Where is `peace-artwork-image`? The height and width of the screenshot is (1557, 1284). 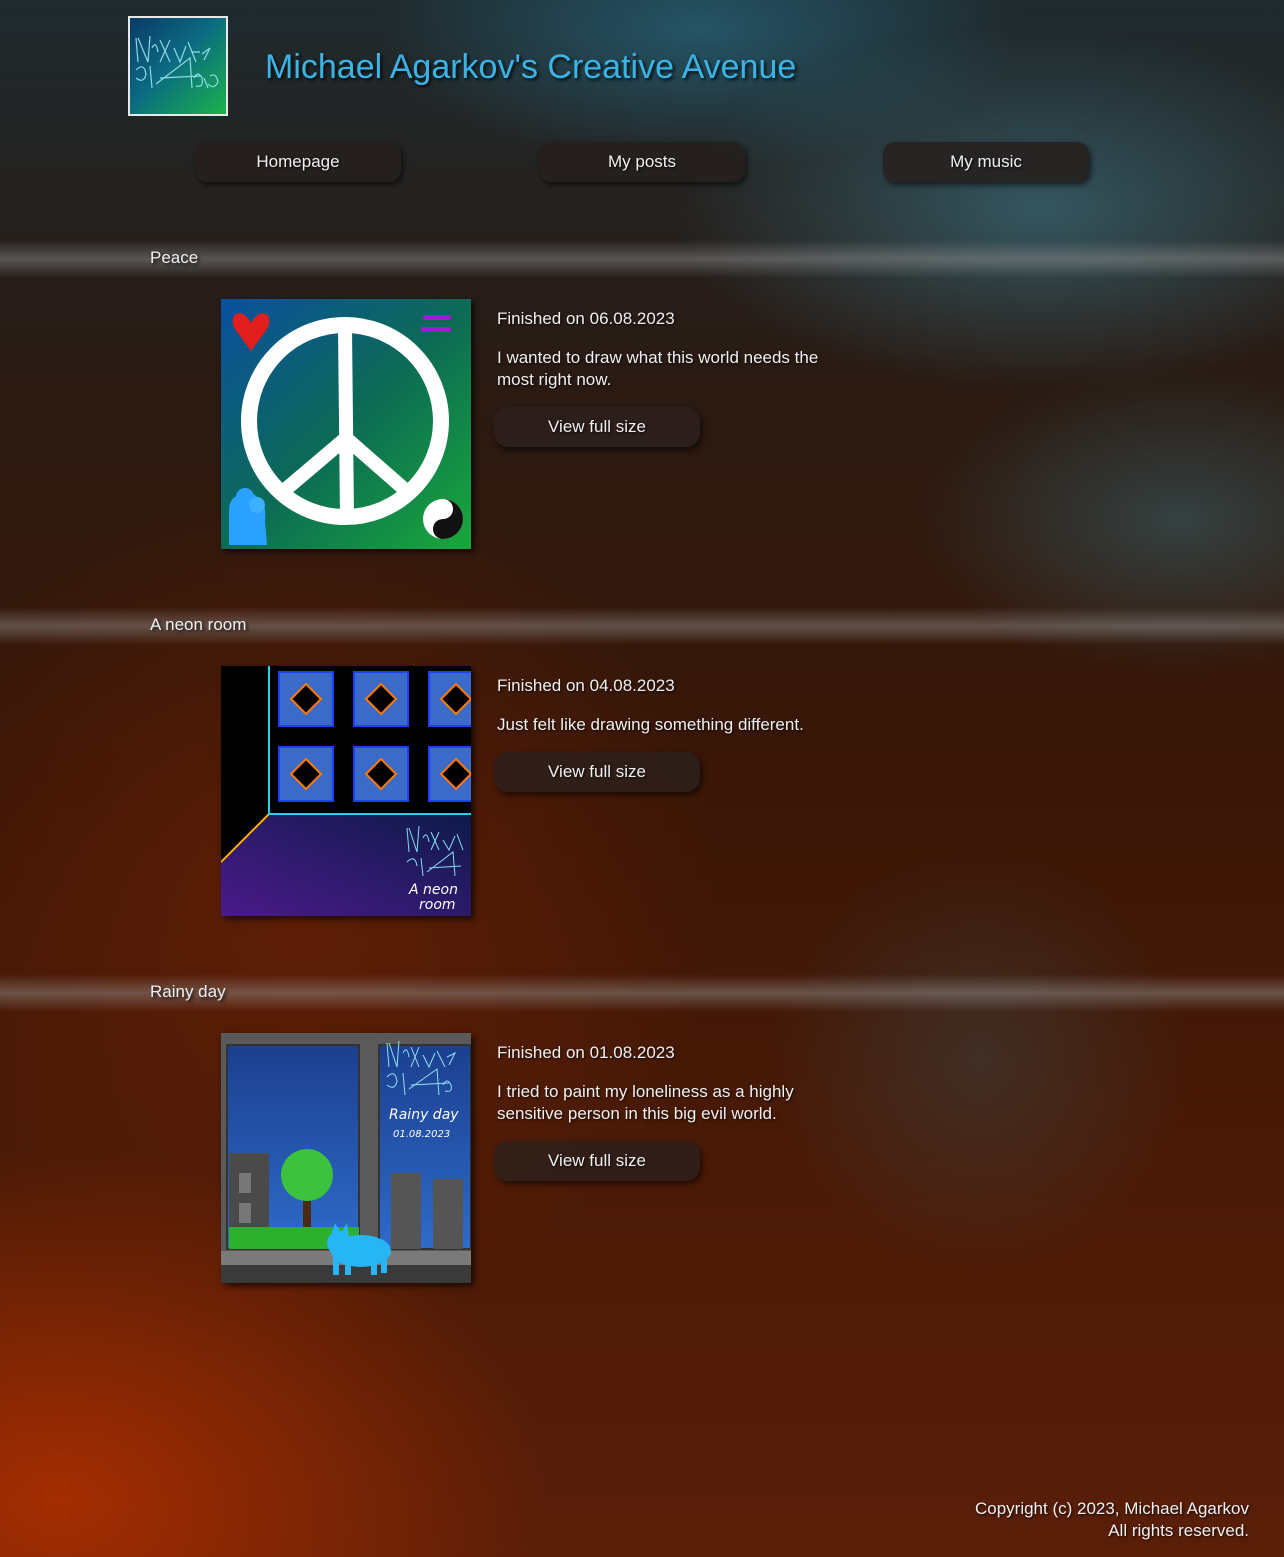
peace-artwork-image is located at coordinates (346, 424).